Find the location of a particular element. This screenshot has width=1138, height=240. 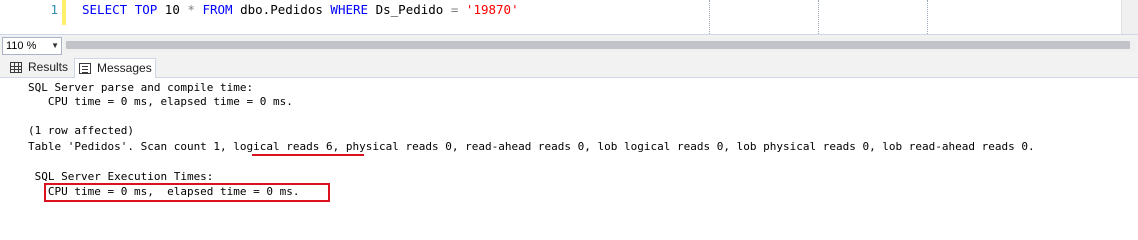

message-line: SQL Server Execution Times: is located at coordinates (121, 176).